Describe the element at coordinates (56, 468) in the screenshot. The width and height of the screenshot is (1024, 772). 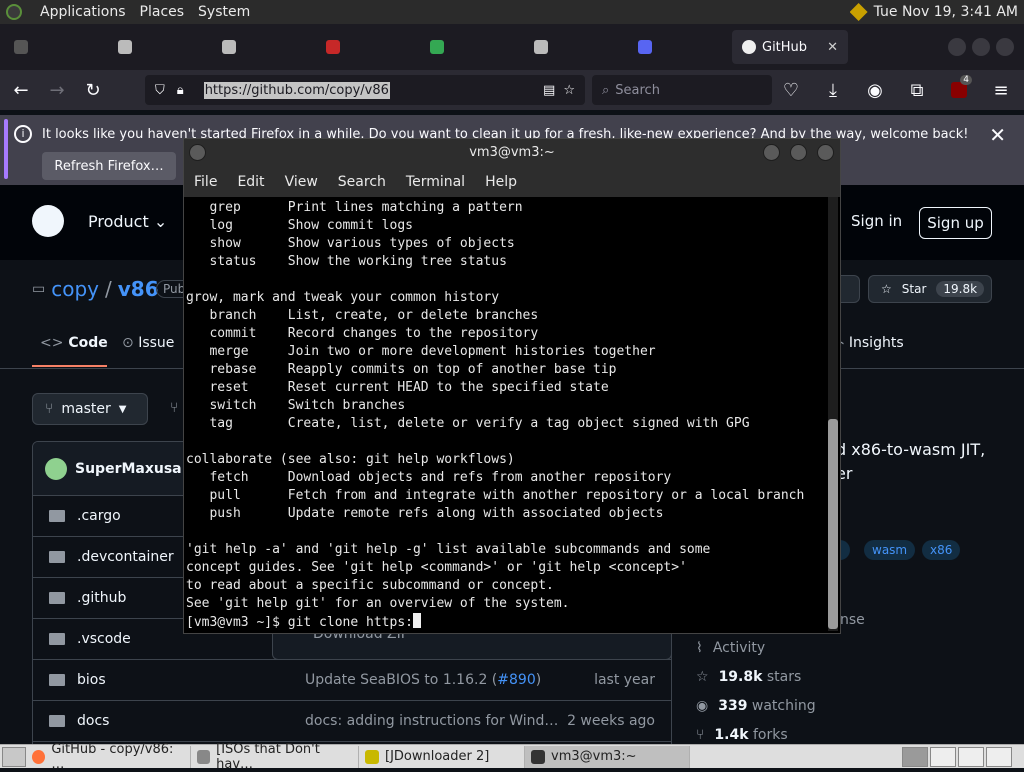
I see `avatar` at that location.